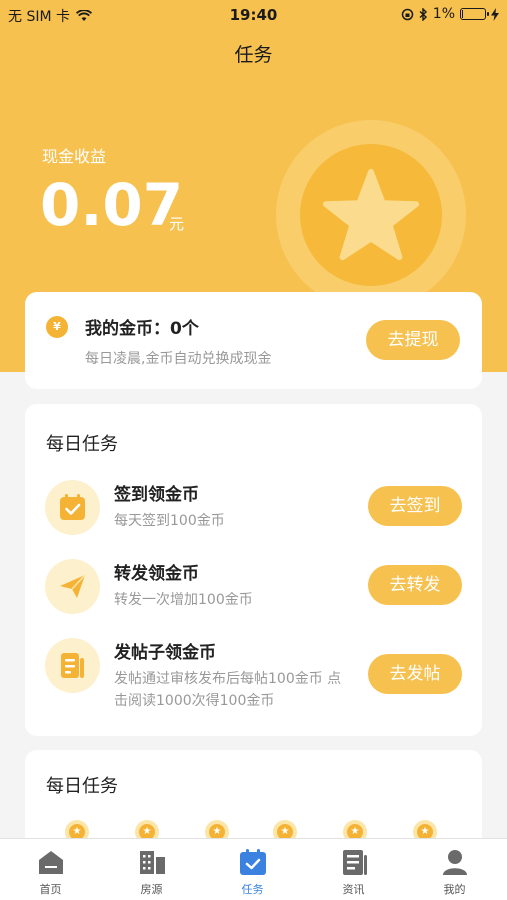  What do you see at coordinates (474, 14) in the screenshot?
I see `battery-icon` at bounding box center [474, 14].